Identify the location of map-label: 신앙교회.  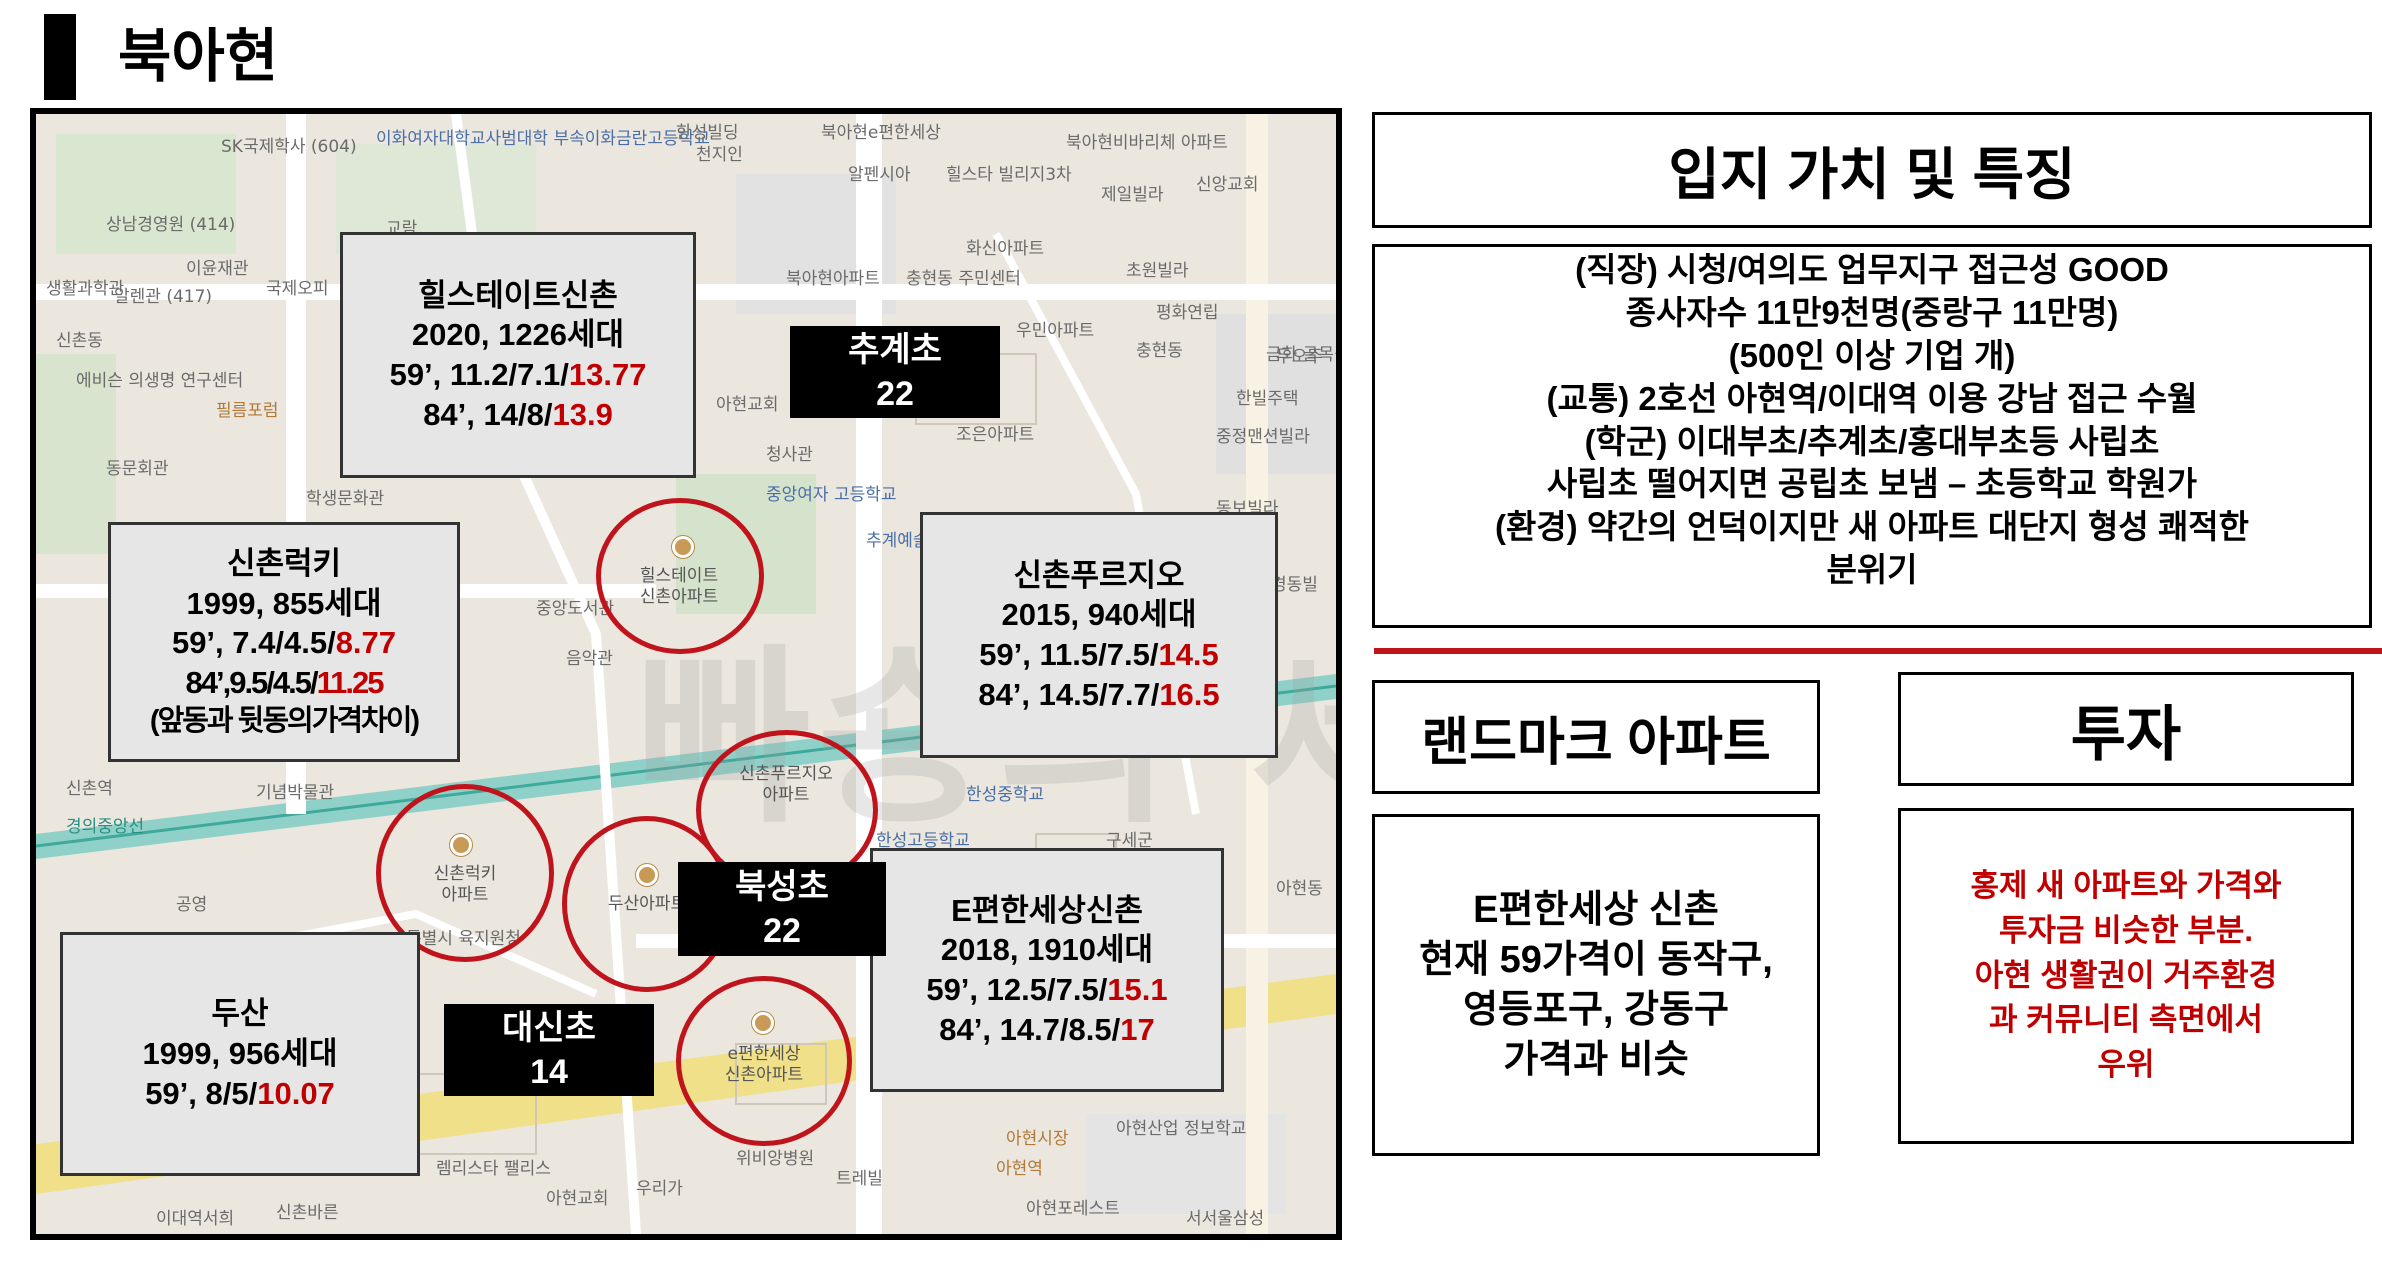
(1227, 185).